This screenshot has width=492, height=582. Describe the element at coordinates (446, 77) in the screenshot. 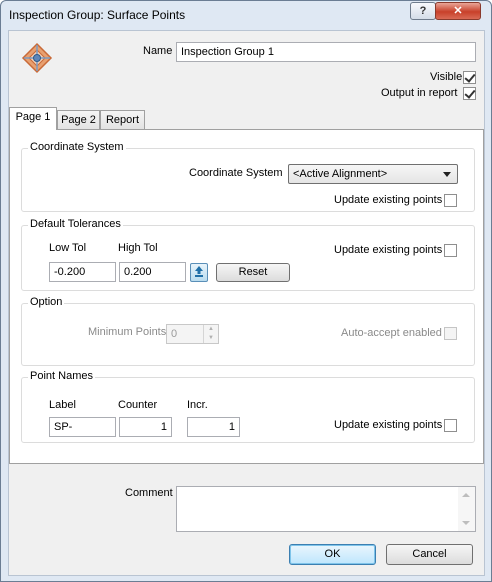

I see `visible-label: Visible` at that location.